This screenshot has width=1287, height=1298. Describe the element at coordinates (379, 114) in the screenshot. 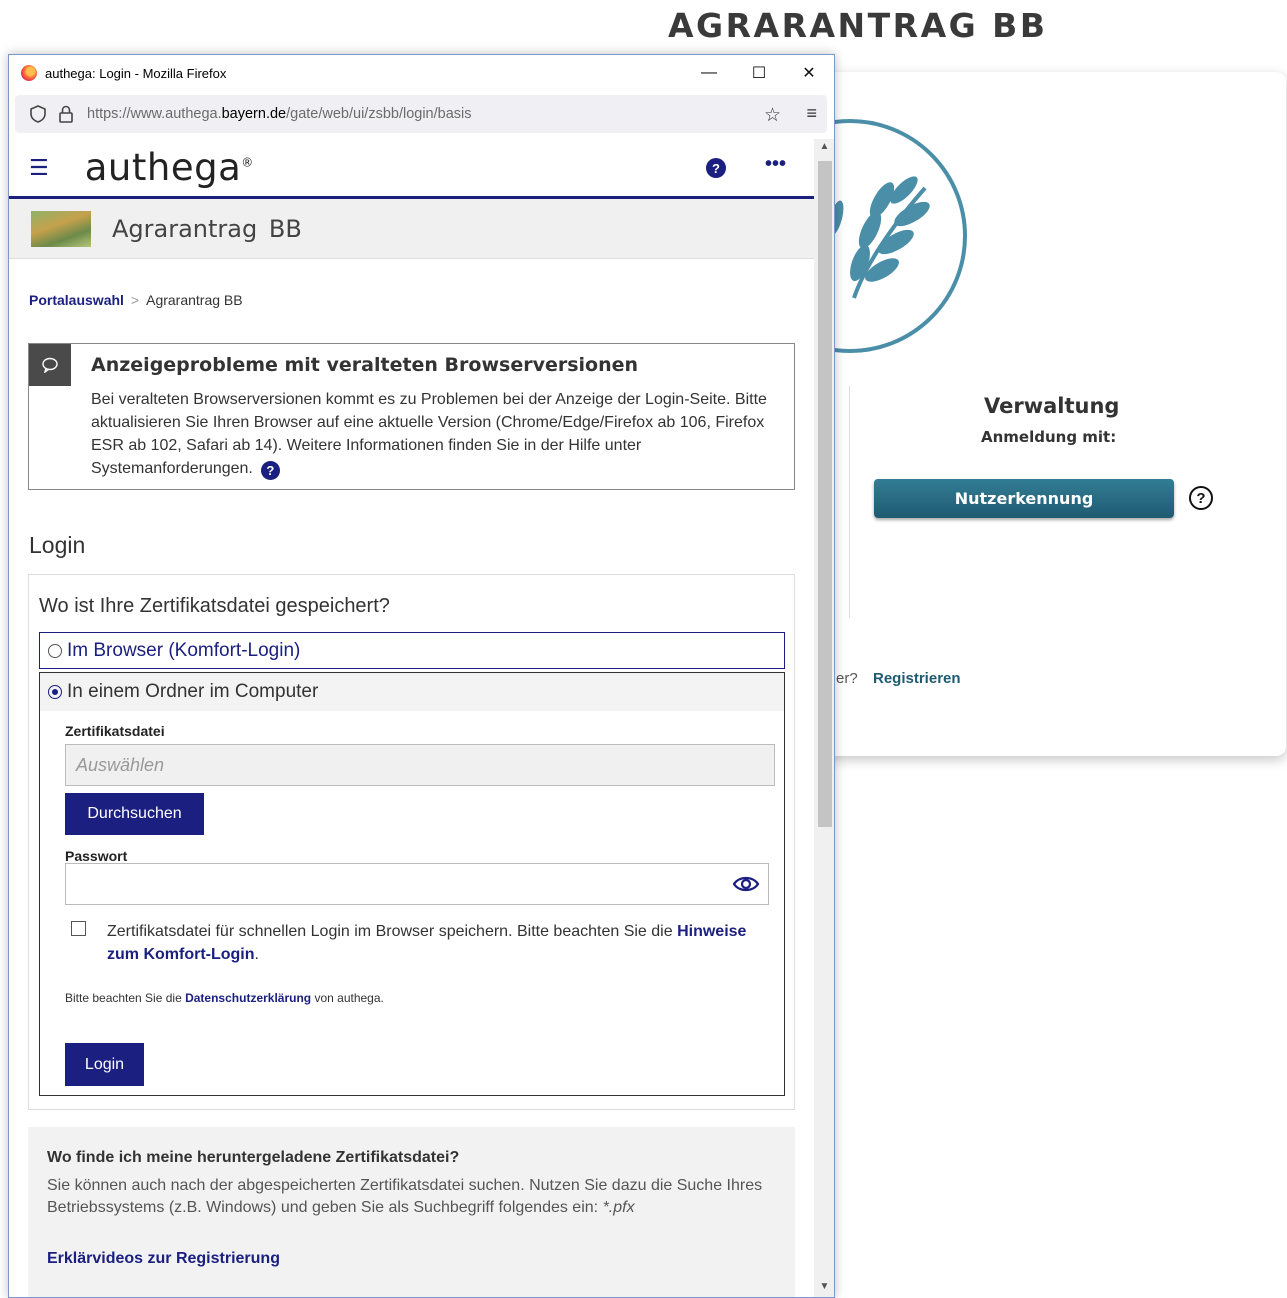

I see `url-suffix: /gate/web/ui/zsbb/login/basis` at that location.